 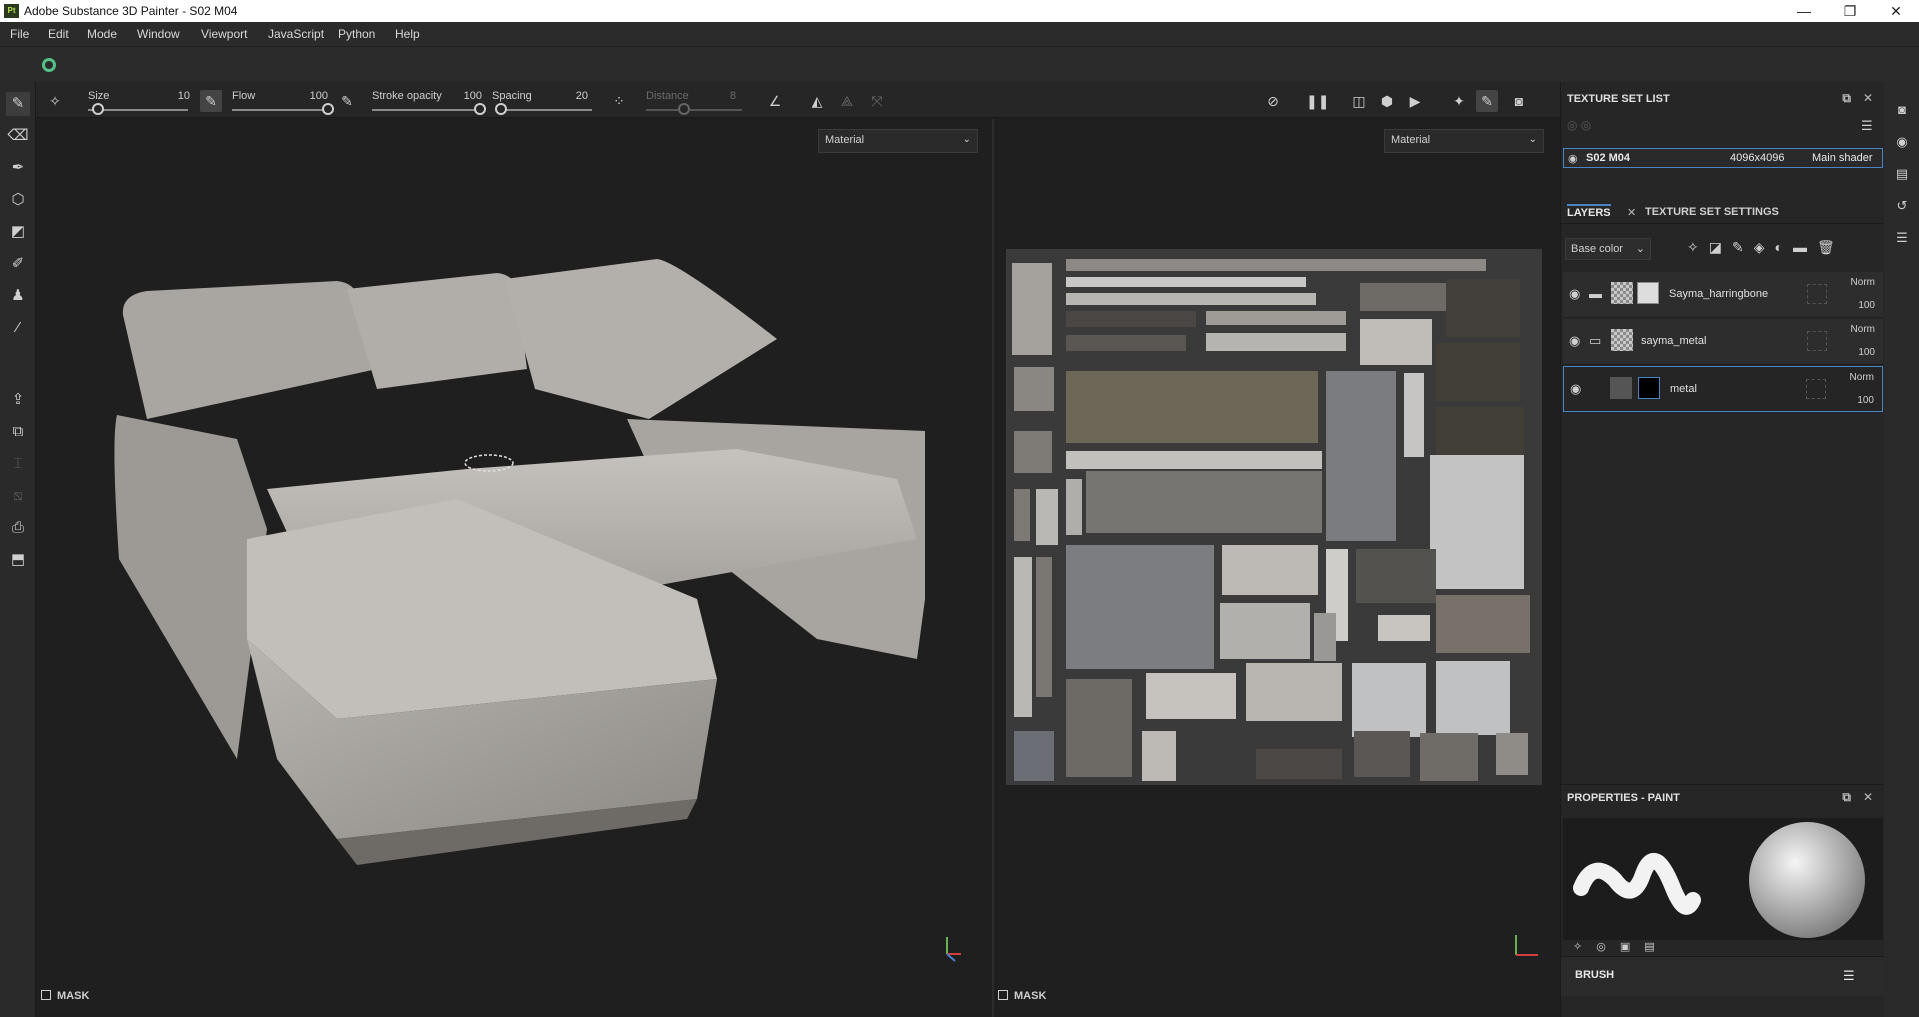 I want to click on history-icon: ↺, so click(x=1902, y=206).